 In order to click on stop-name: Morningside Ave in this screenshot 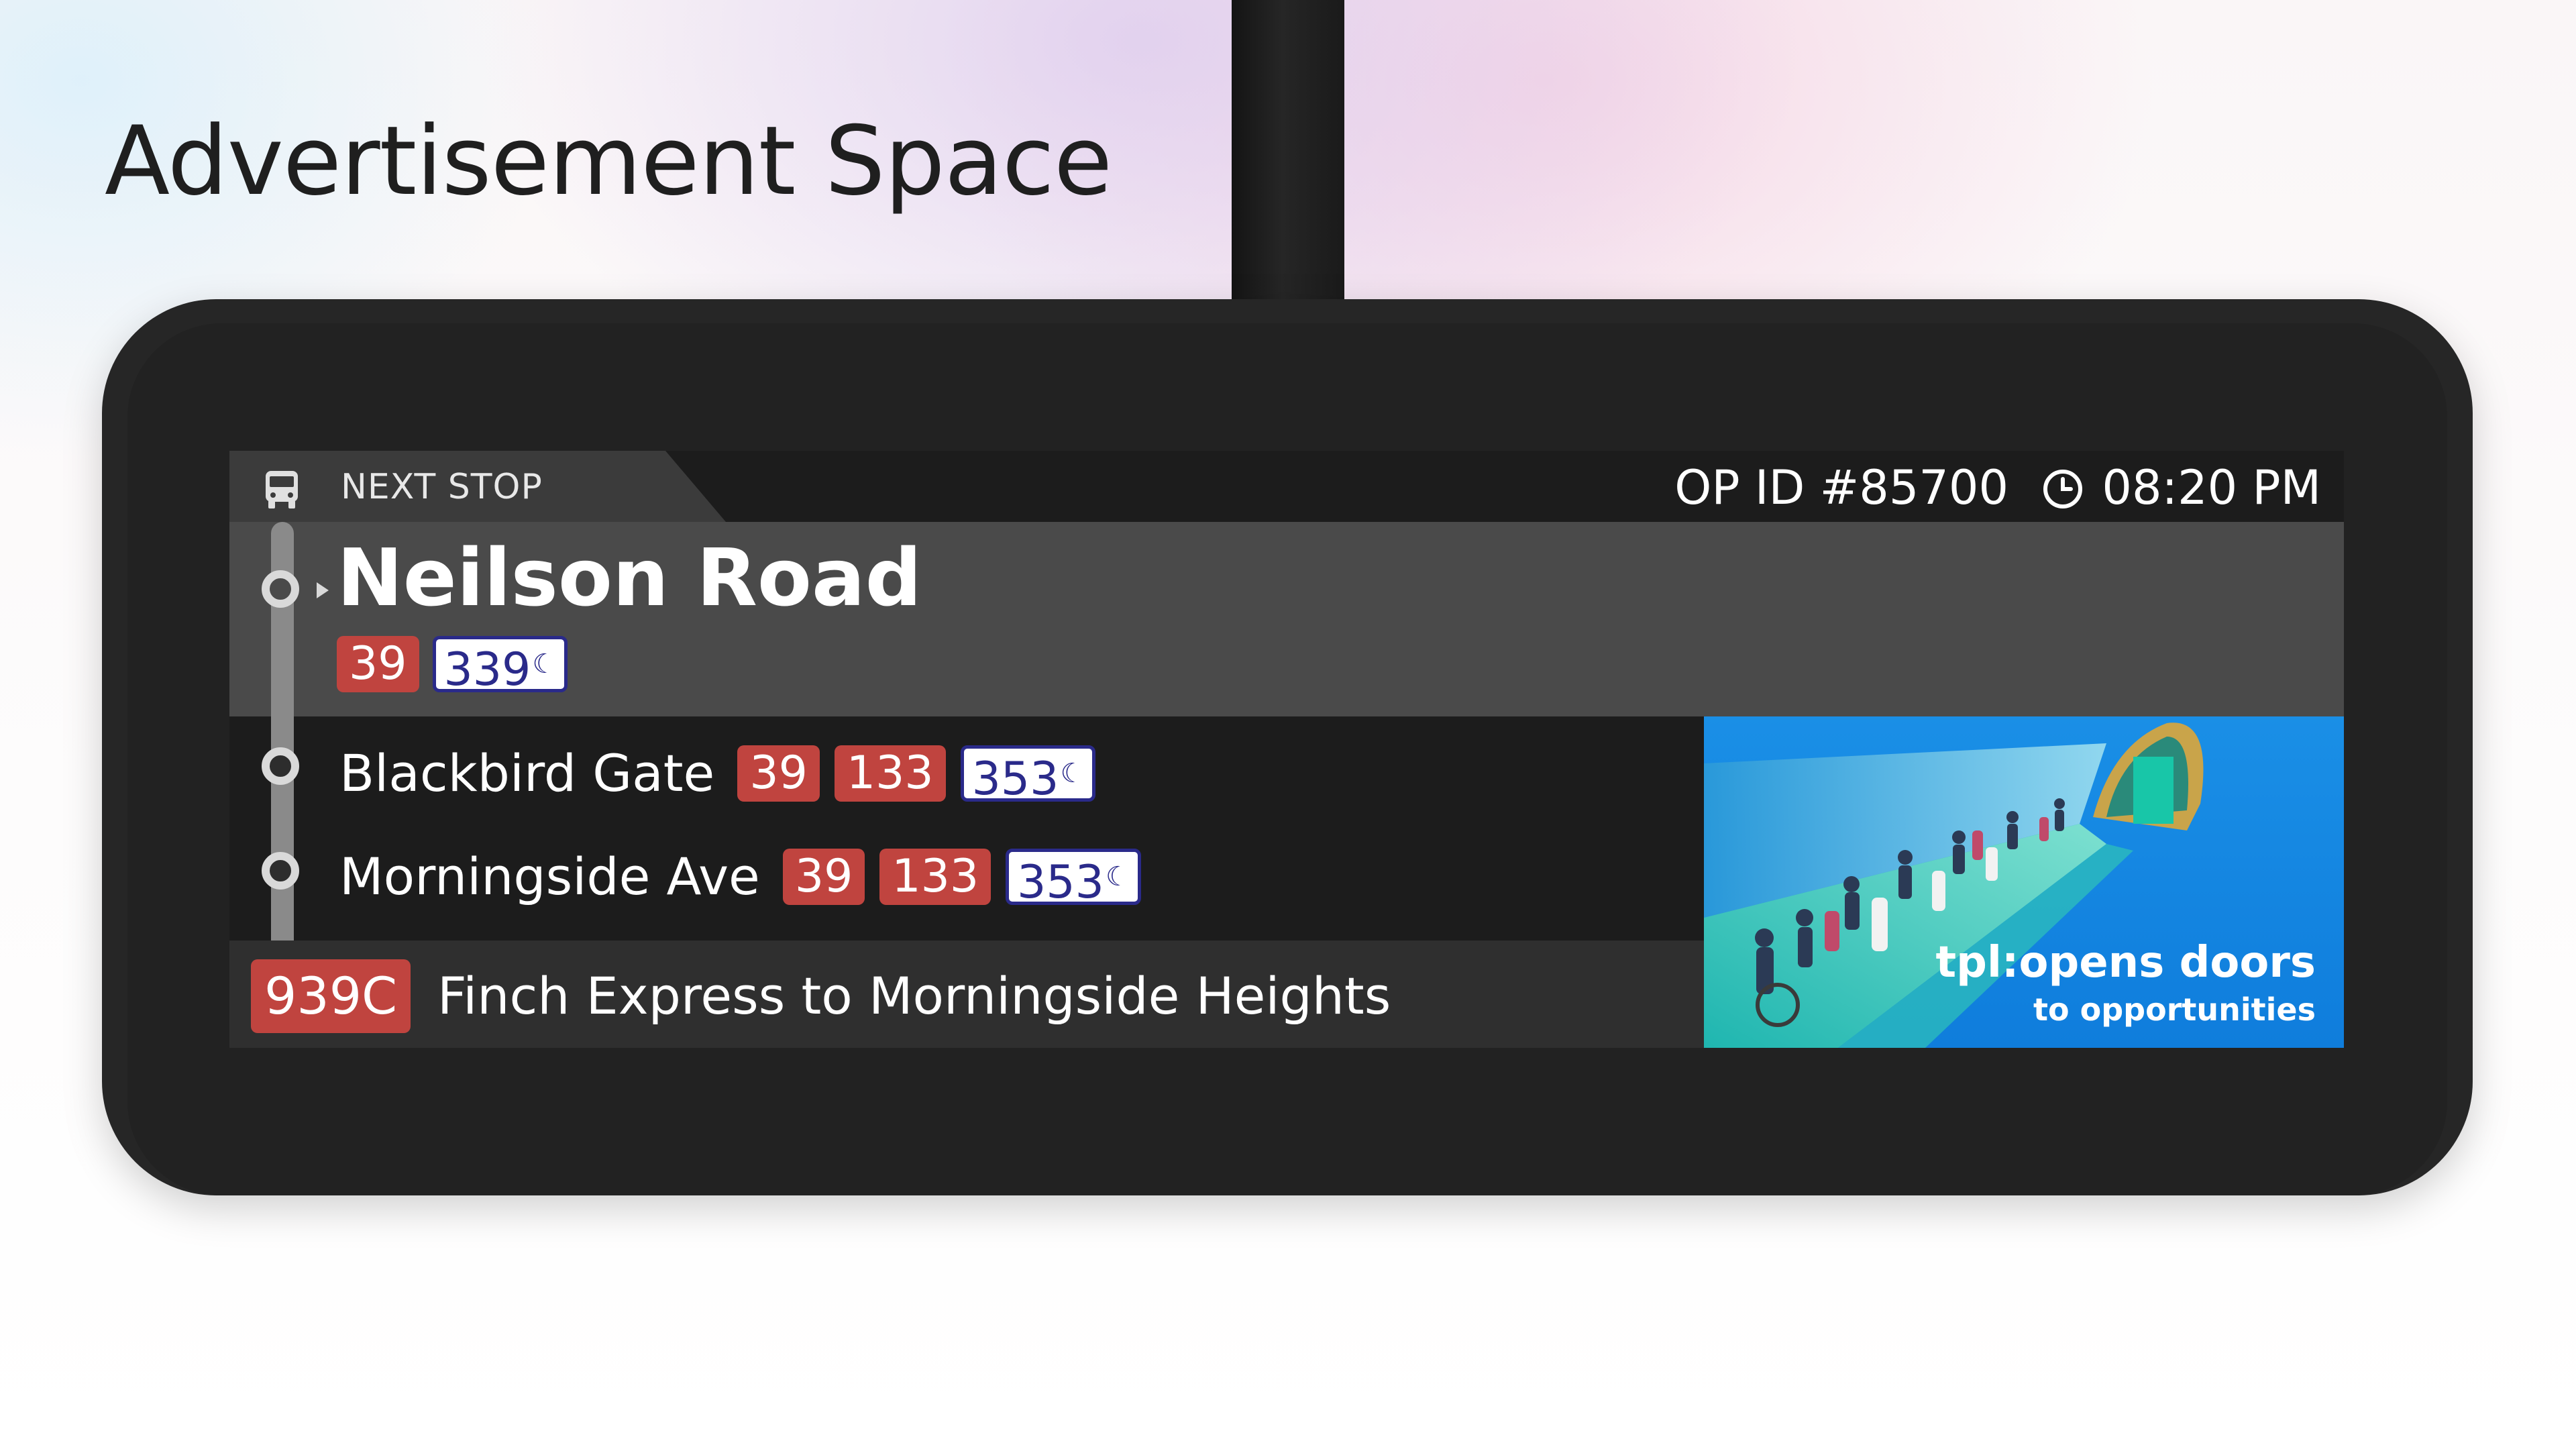, I will do `click(549, 876)`.